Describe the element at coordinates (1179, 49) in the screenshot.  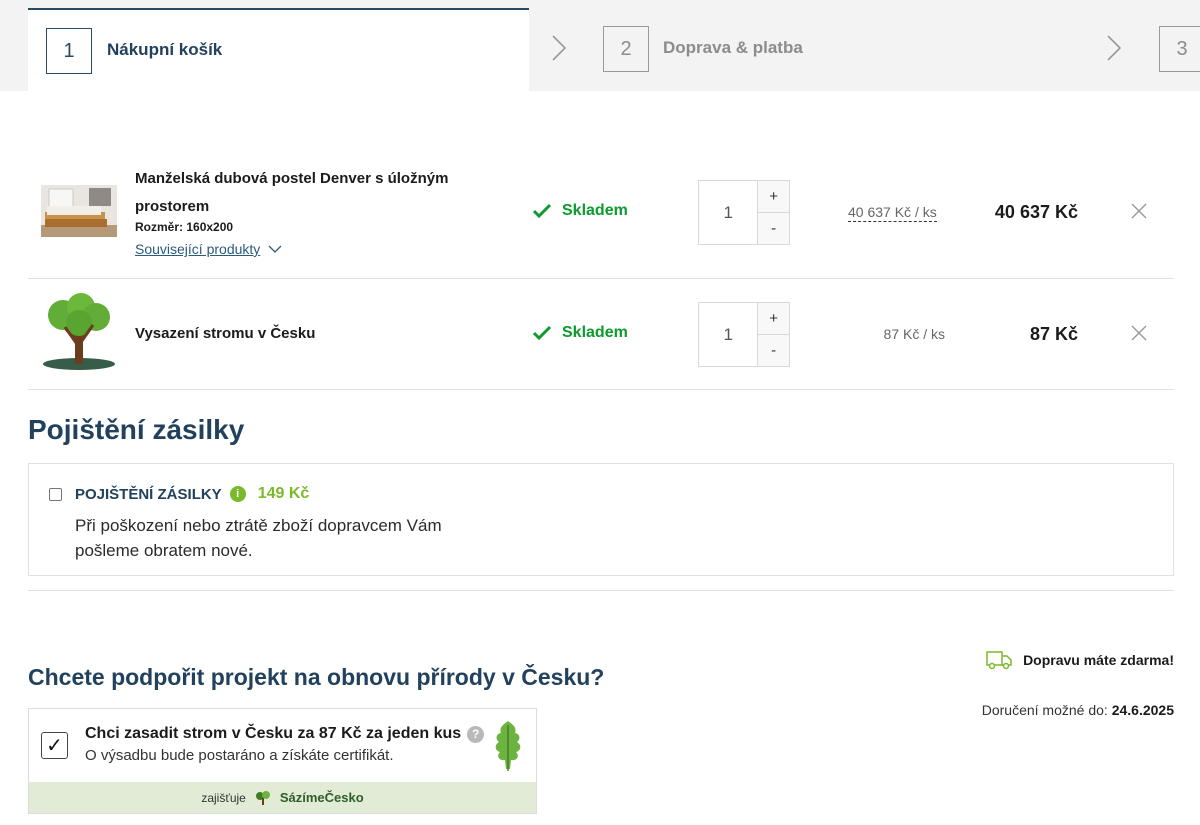
I see `step-number: 3` at that location.